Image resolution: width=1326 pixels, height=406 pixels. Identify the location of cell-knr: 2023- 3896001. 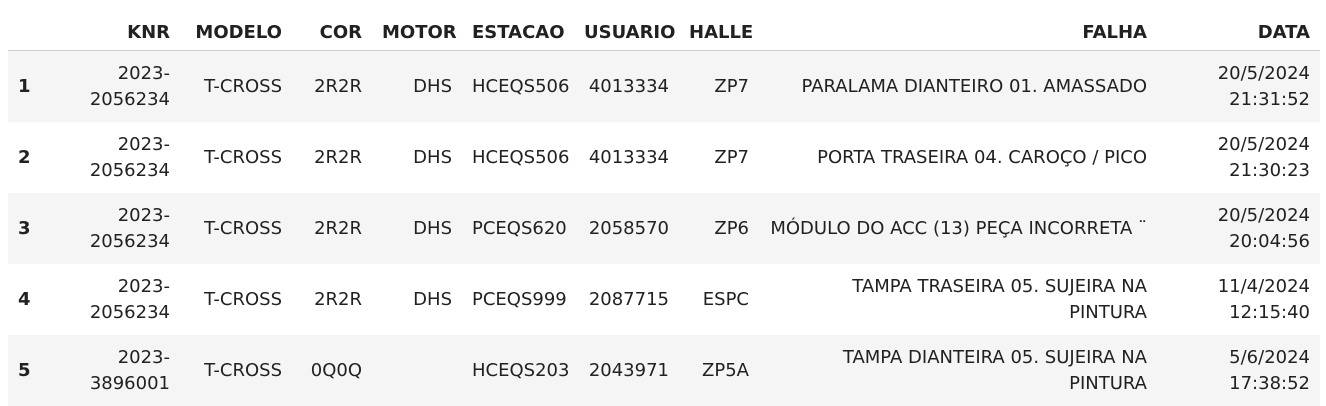
(124, 370).